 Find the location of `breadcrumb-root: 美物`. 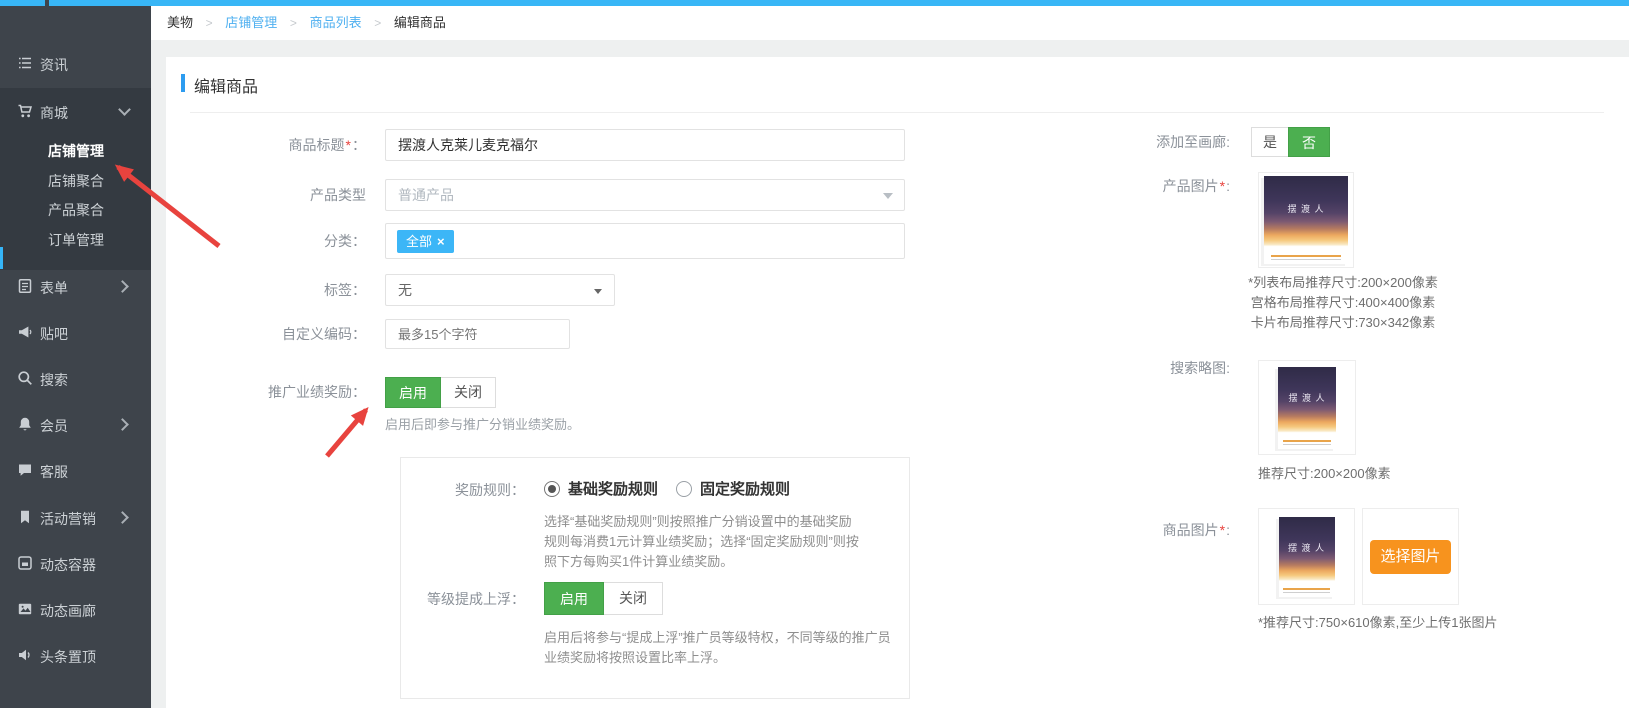

breadcrumb-root: 美物 is located at coordinates (180, 22).